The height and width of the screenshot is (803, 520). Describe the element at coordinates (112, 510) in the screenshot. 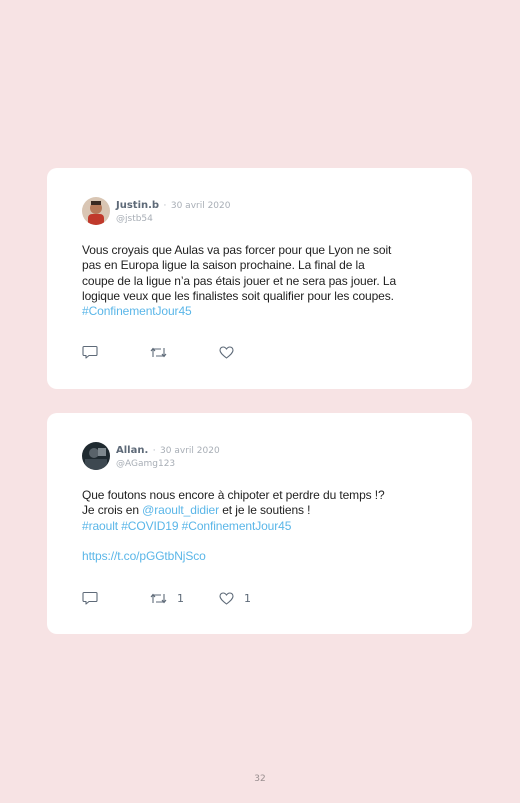

I see `tweet-text-fragment: Je crois en` at that location.